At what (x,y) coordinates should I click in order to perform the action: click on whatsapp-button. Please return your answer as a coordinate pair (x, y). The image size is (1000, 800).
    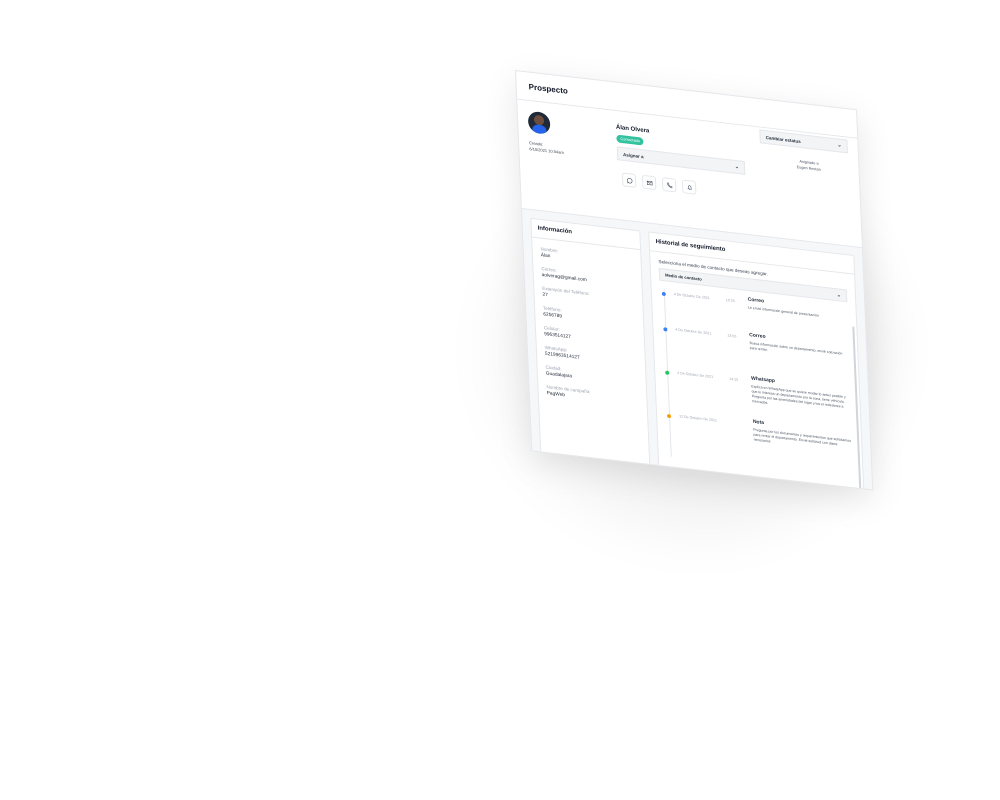
    Looking at the image, I should click on (629, 180).